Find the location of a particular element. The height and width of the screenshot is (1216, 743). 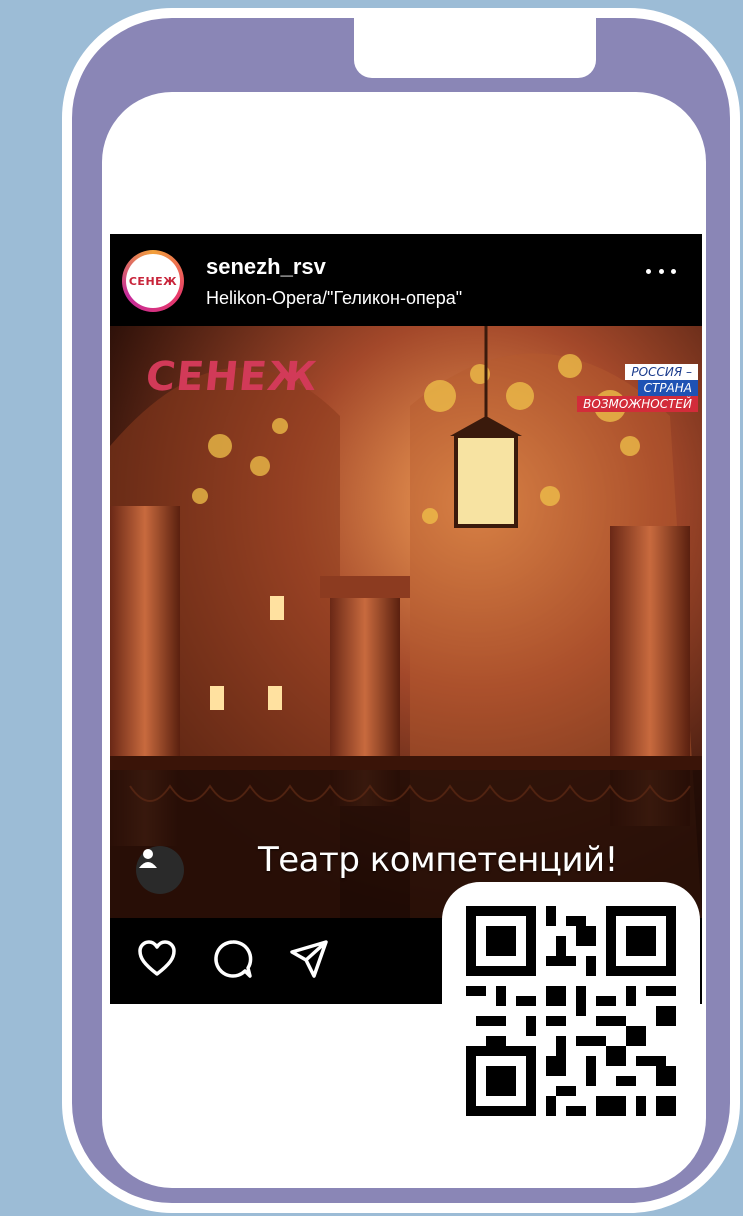

location: Helikon-Opera/"Геликон-опера" is located at coordinates (334, 298).